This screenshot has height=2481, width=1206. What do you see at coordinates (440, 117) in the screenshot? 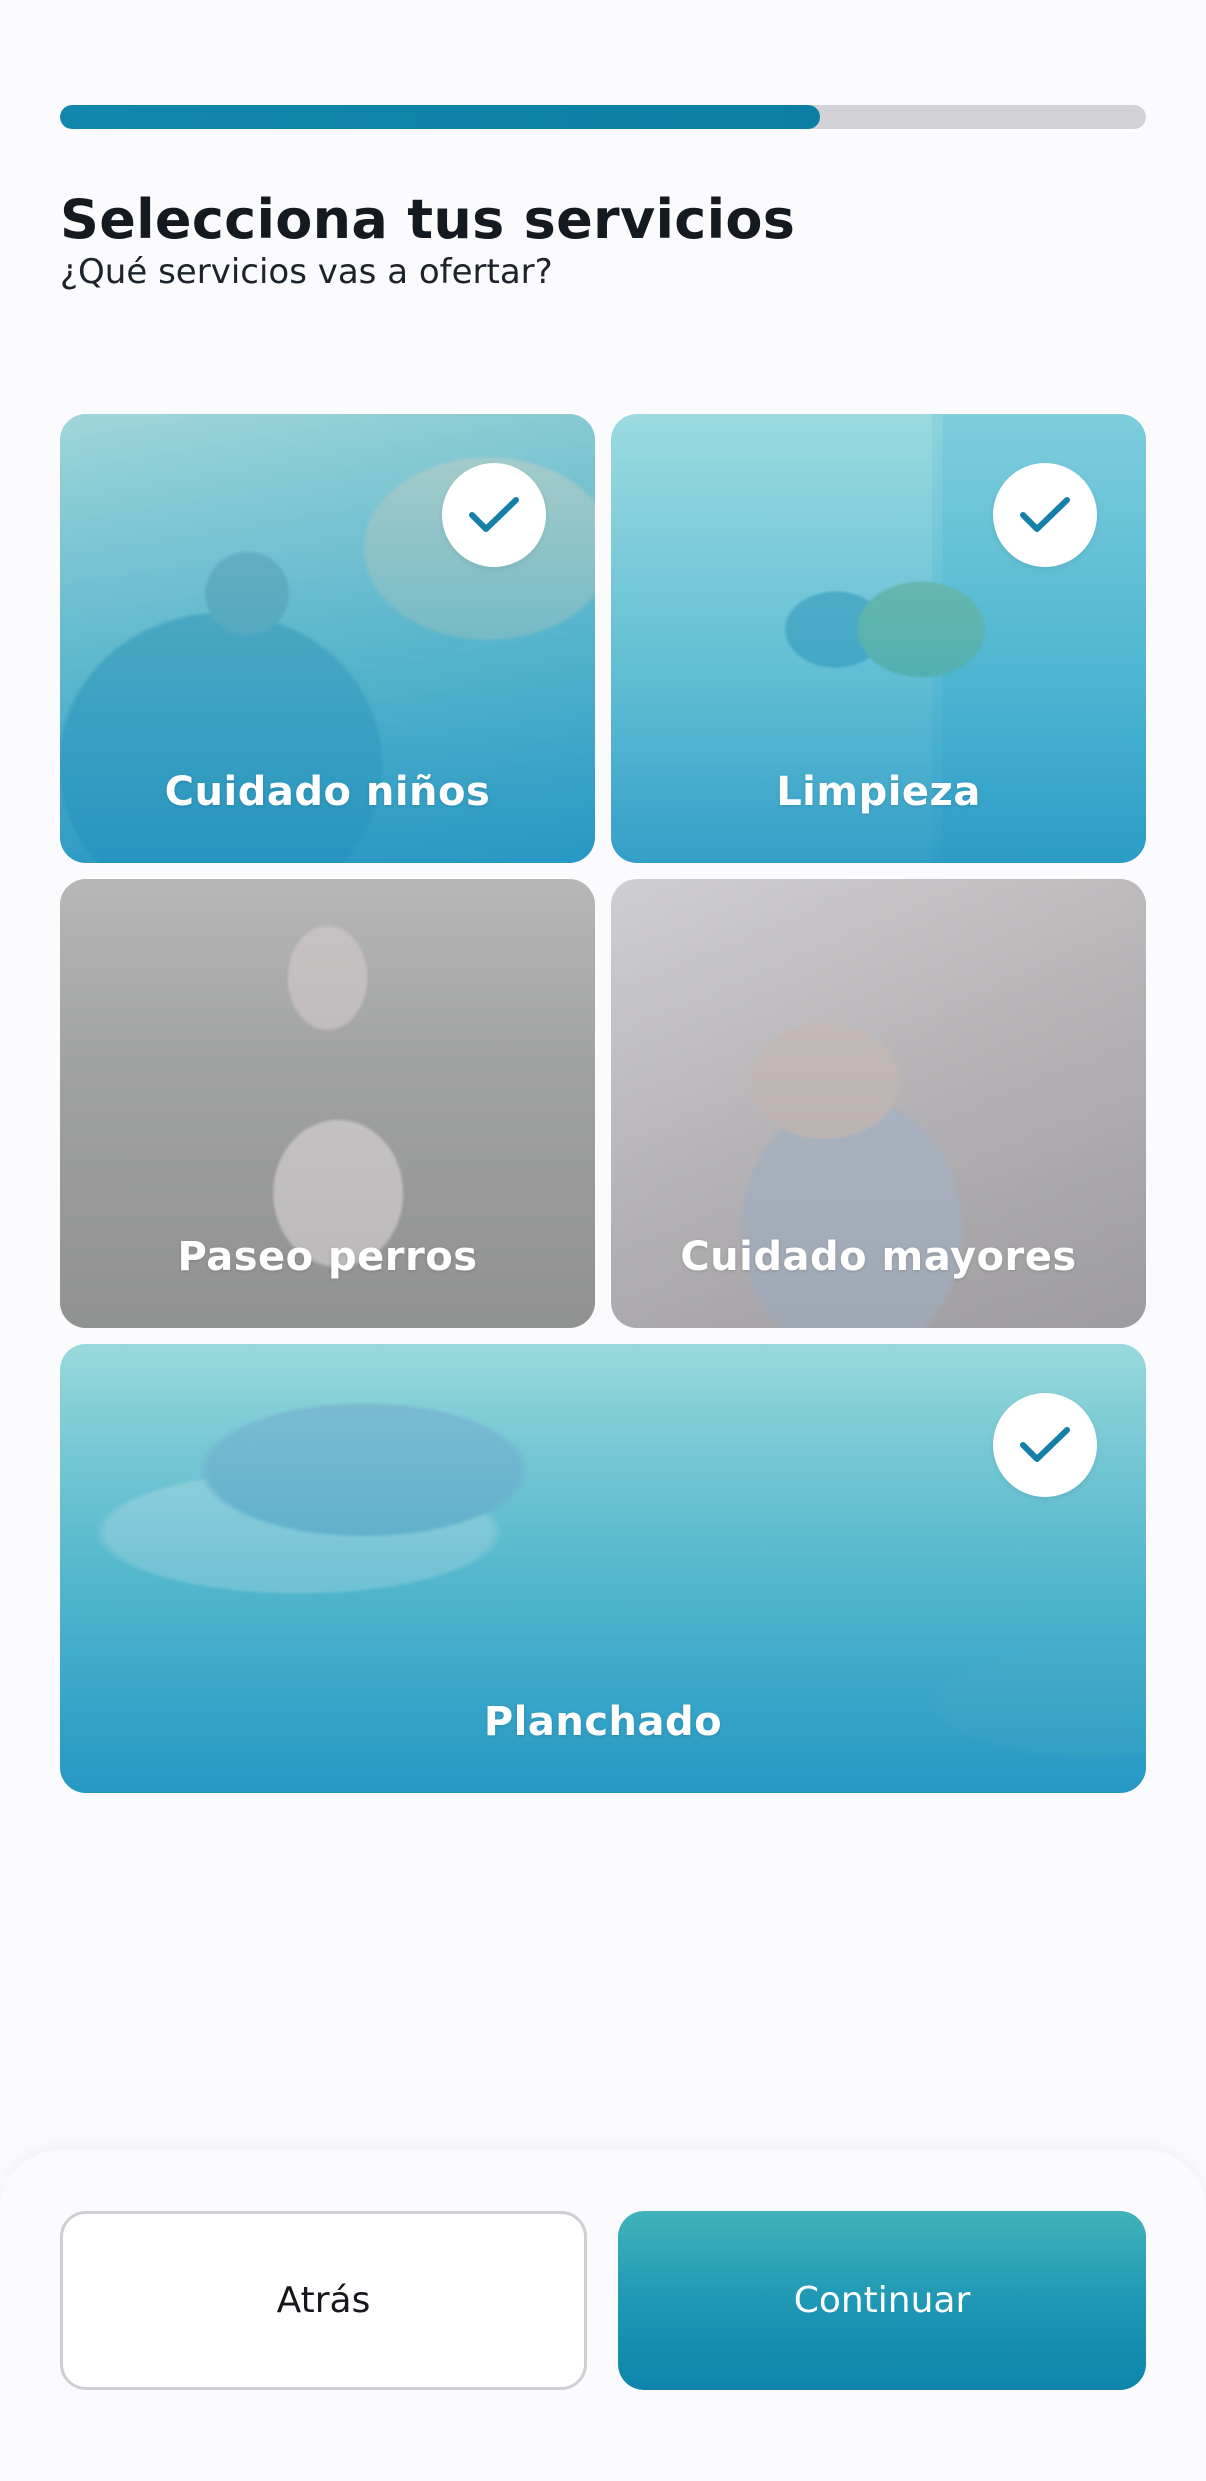
I see `progress-fill` at bounding box center [440, 117].